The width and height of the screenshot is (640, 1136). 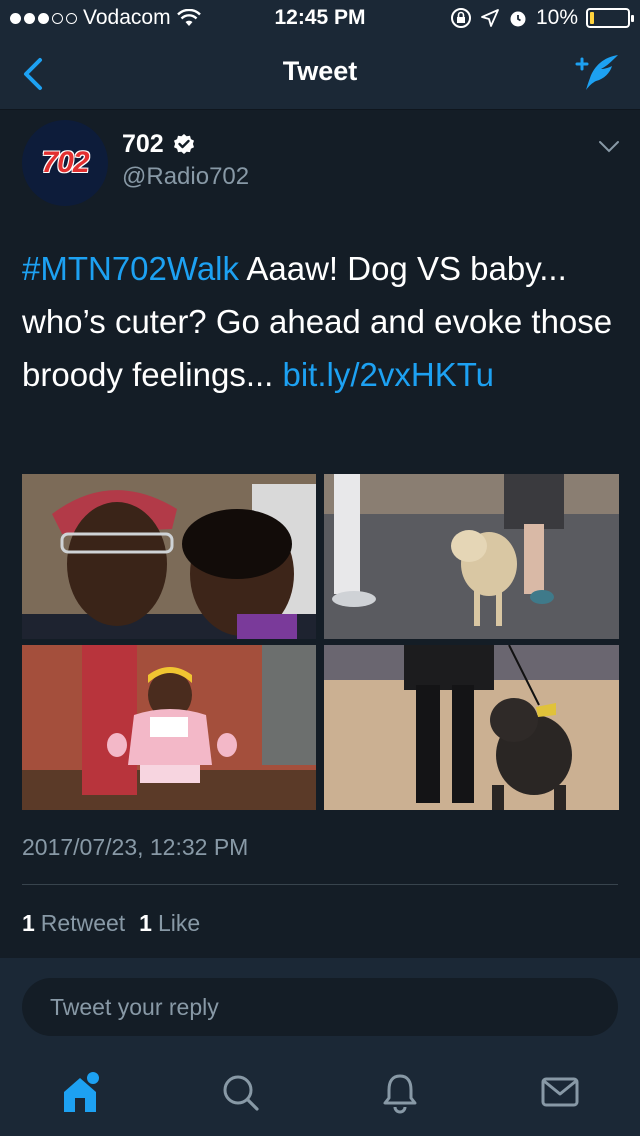 What do you see at coordinates (240, 1092) in the screenshot?
I see `search-icon` at bounding box center [240, 1092].